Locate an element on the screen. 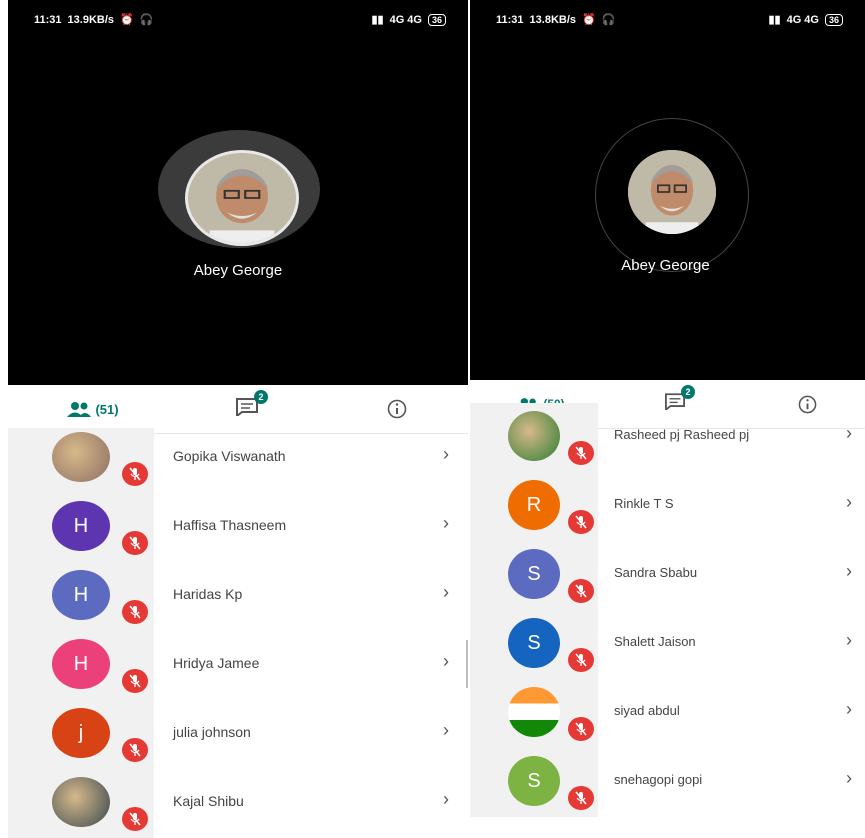  participant-row: Rasheed pj Rasheed pj › is located at coordinates (667, 437).